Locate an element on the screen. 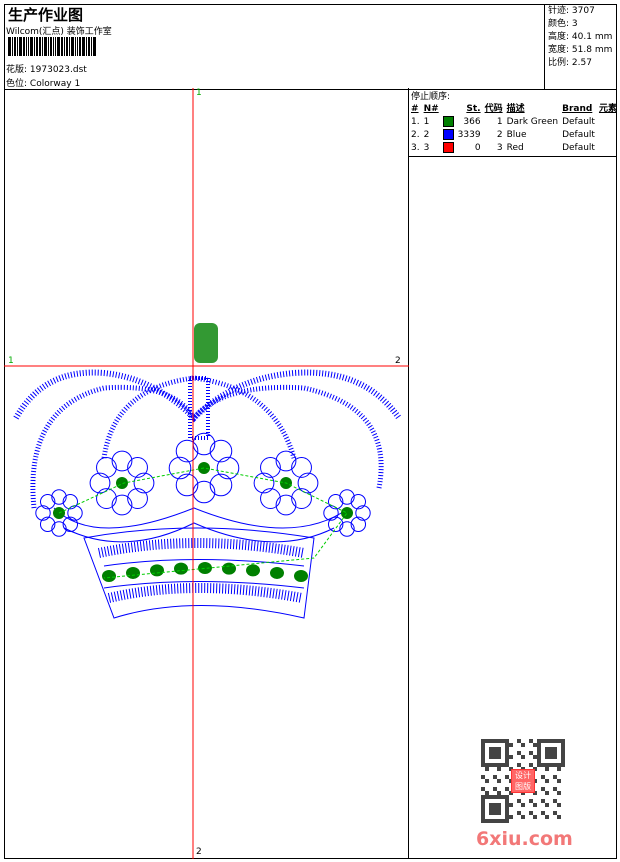  row-index: 1. is located at coordinates (415, 122).